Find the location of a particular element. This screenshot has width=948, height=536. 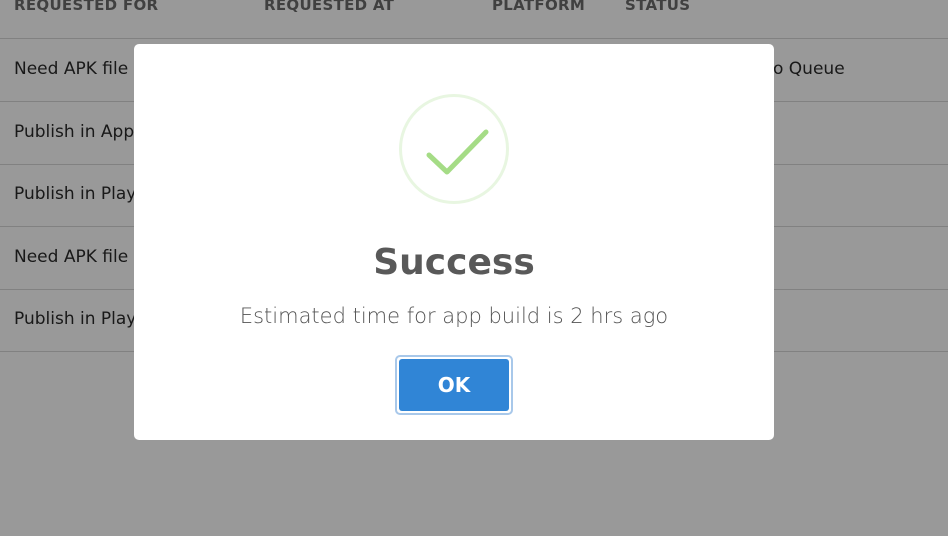

success-check-icon is located at coordinates (454, 149).